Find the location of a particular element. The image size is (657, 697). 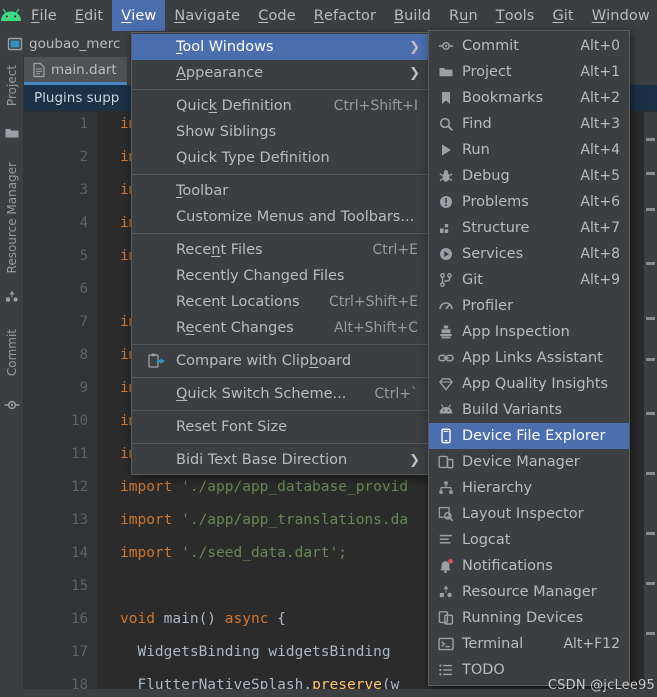

view-menu-item-quick-switch-scheme: Quick Switch Scheme... Ctrl+` is located at coordinates (280, 394).